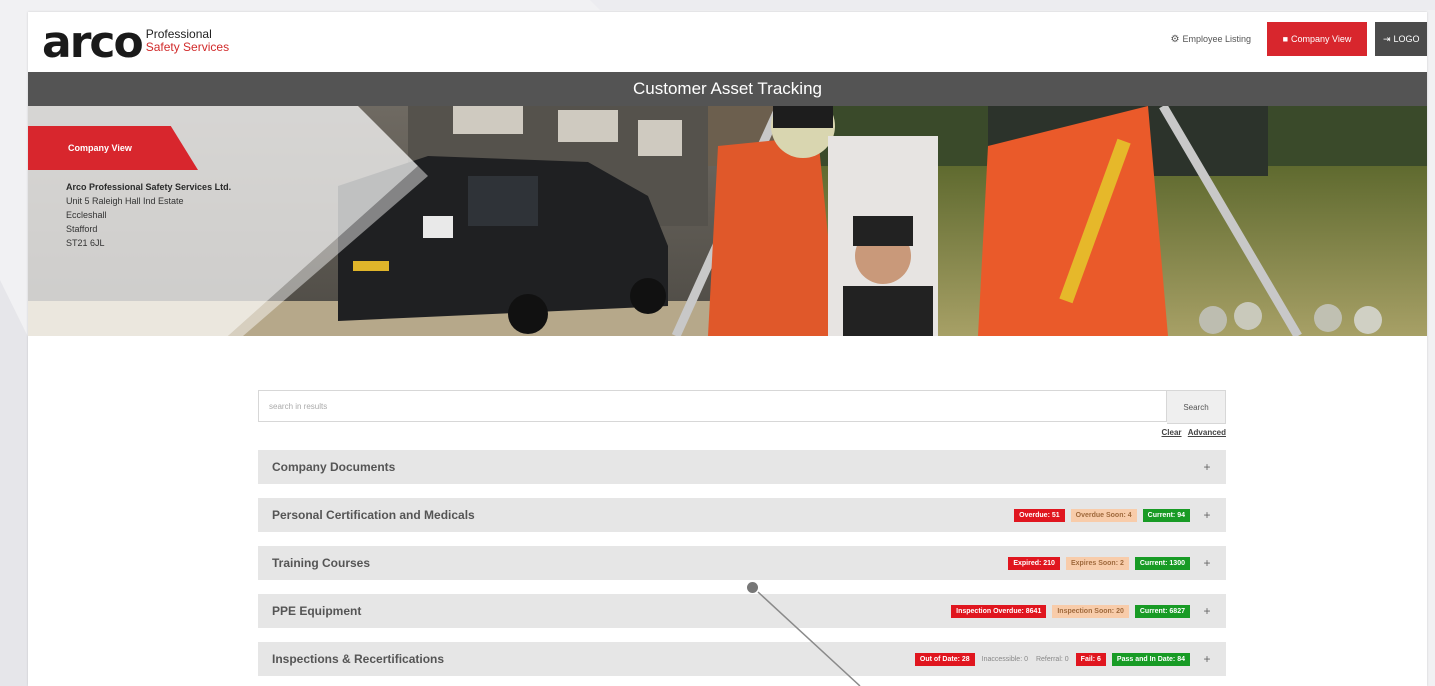  What do you see at coordinates (742, 467) in the screenshot?
I see `section-company-documents: Company Documents +` at bounding box center [742, 467].